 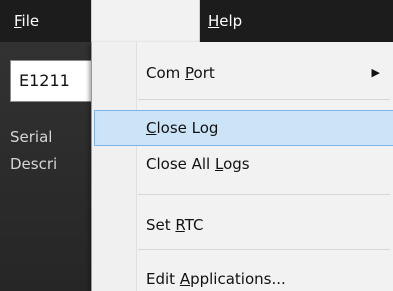 What do you see at coordinates (243, 128) in the screenshot?
I see `menu-item-close-log: Close Log` at bounding box center [243, 128].